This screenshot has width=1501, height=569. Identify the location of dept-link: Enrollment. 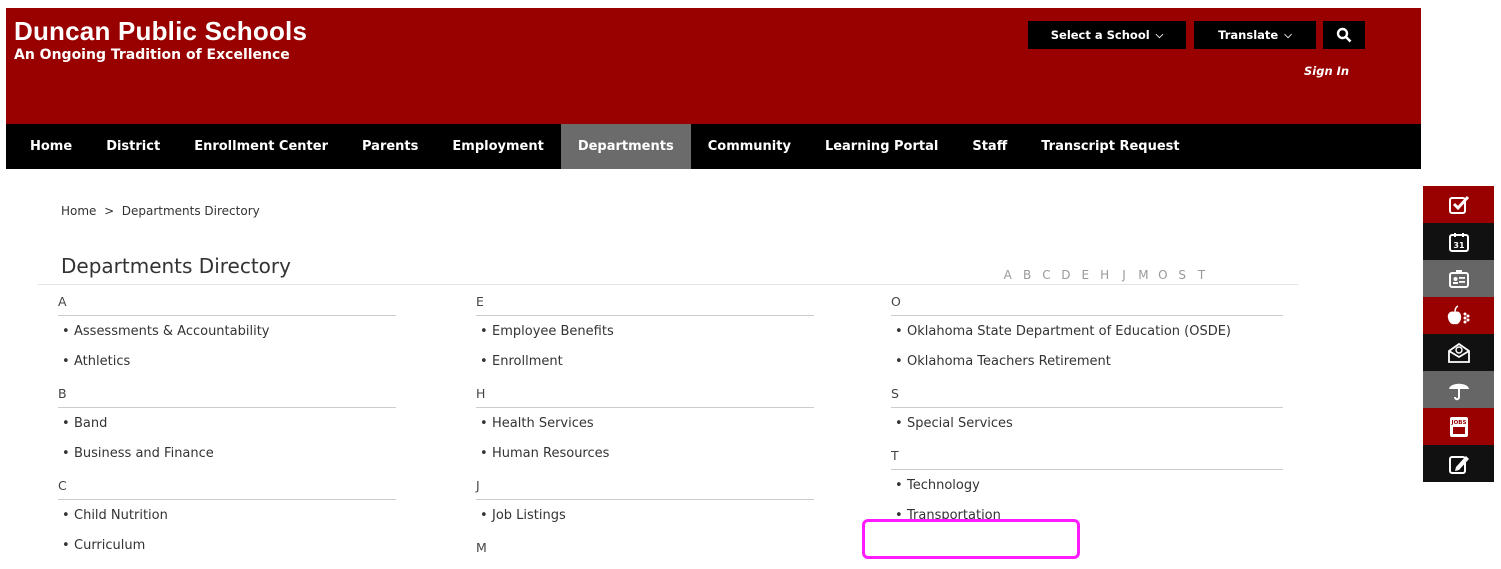
(653, 362).